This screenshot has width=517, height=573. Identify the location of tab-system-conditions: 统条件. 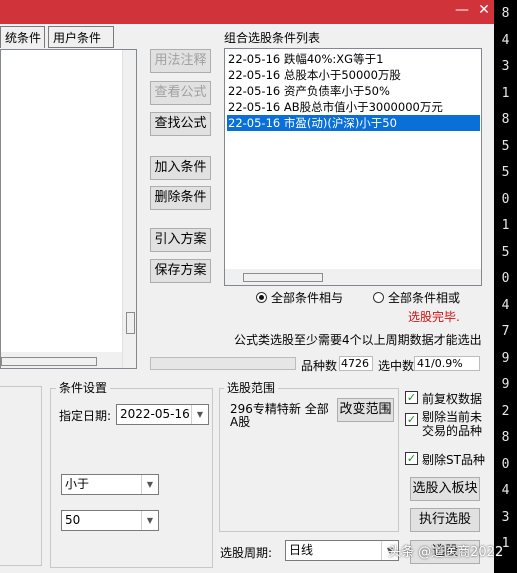
(22, 37).